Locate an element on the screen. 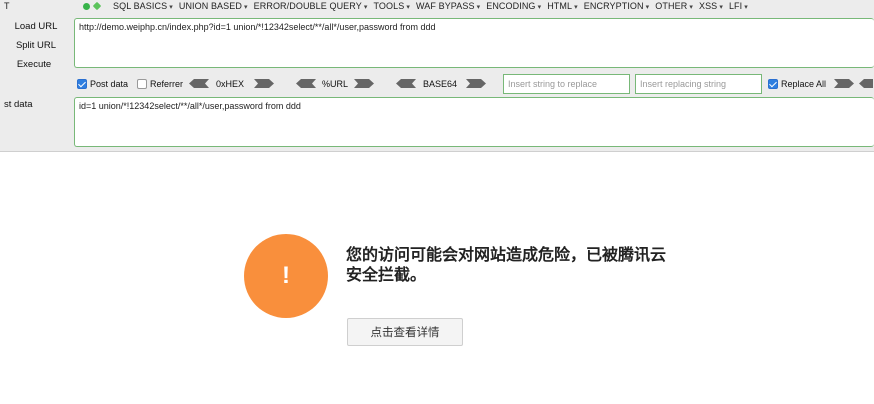 Image resolution: width=874 pixels, height=404 pixels. menu-waf-bypass: WAF BYPASS is located at coordinates (448, 6).